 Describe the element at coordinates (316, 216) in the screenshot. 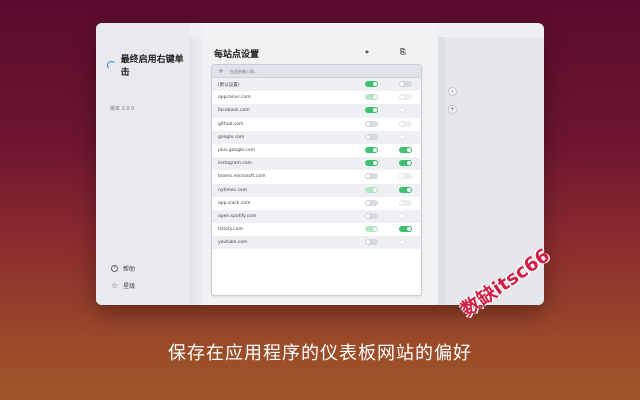

I see `site-row: open.spotify.com` at that location.